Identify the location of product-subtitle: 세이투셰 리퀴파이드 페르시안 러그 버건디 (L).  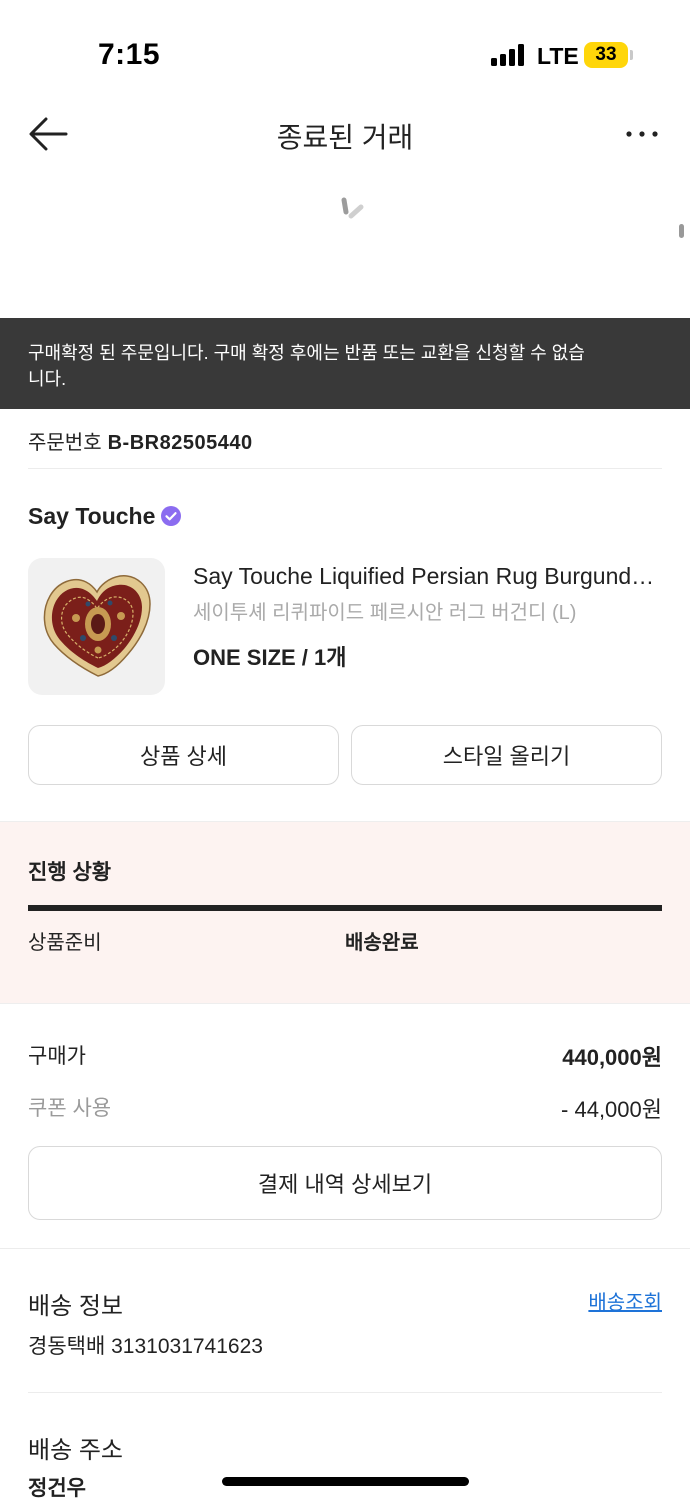
(385, 613).